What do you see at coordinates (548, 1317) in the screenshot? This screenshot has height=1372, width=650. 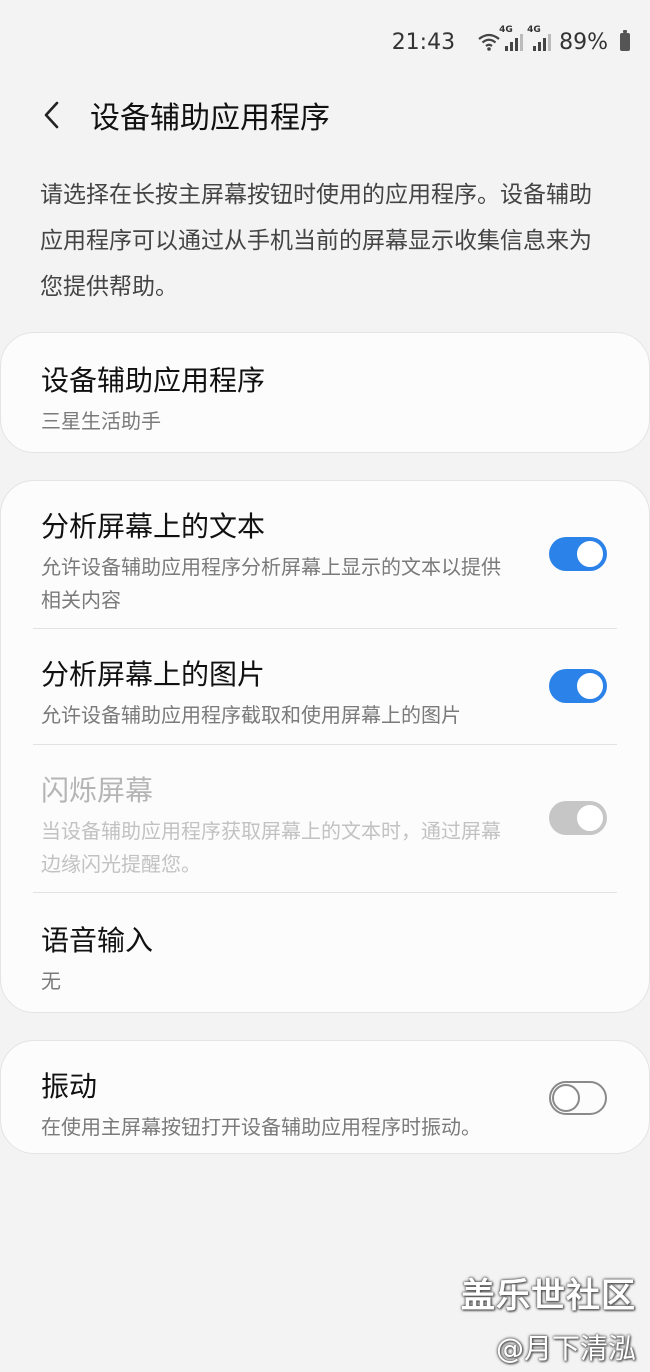 I see `watermark: 盖乐世社区 @月下清泓` at bounding box center [548, 1317].